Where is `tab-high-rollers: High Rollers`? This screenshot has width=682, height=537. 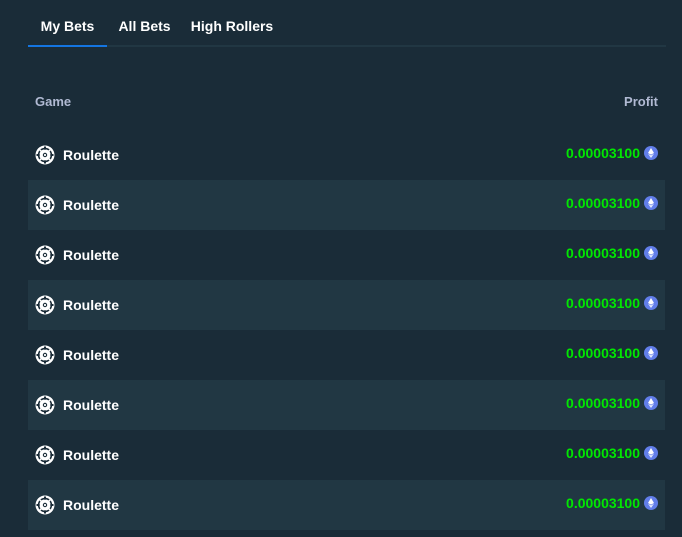
tab-high-rollers: High Rollers is located at coordinates (232, 23).